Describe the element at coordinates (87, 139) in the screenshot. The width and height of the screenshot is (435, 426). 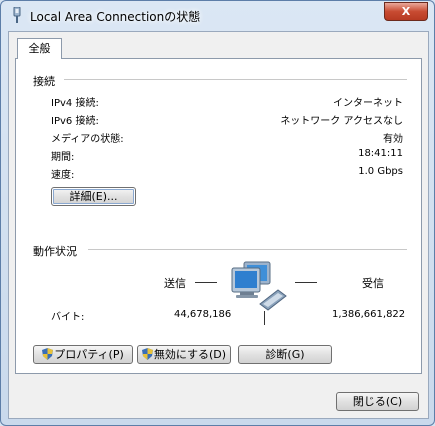
I see `media-state-label: メディアの状態:` at that location.